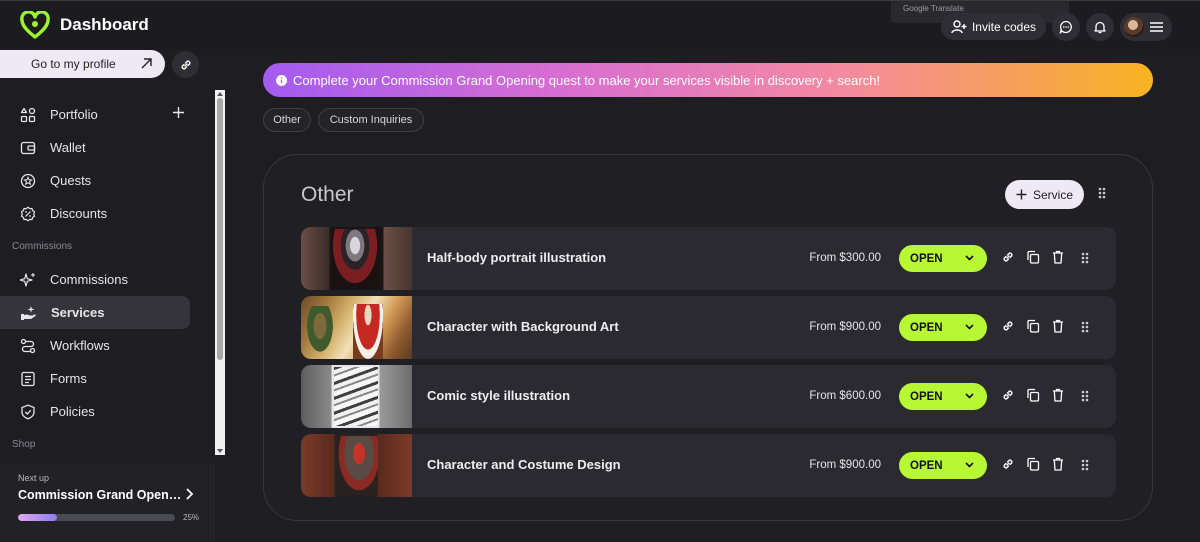  I want to click on sidebar-item-wallet: Wallet, so click(107, 147).